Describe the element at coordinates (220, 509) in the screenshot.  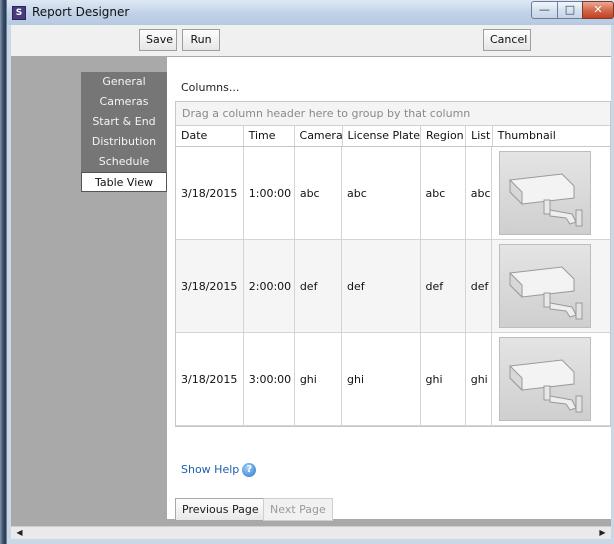
I see `previous-page-button: Previous Page` at that location.